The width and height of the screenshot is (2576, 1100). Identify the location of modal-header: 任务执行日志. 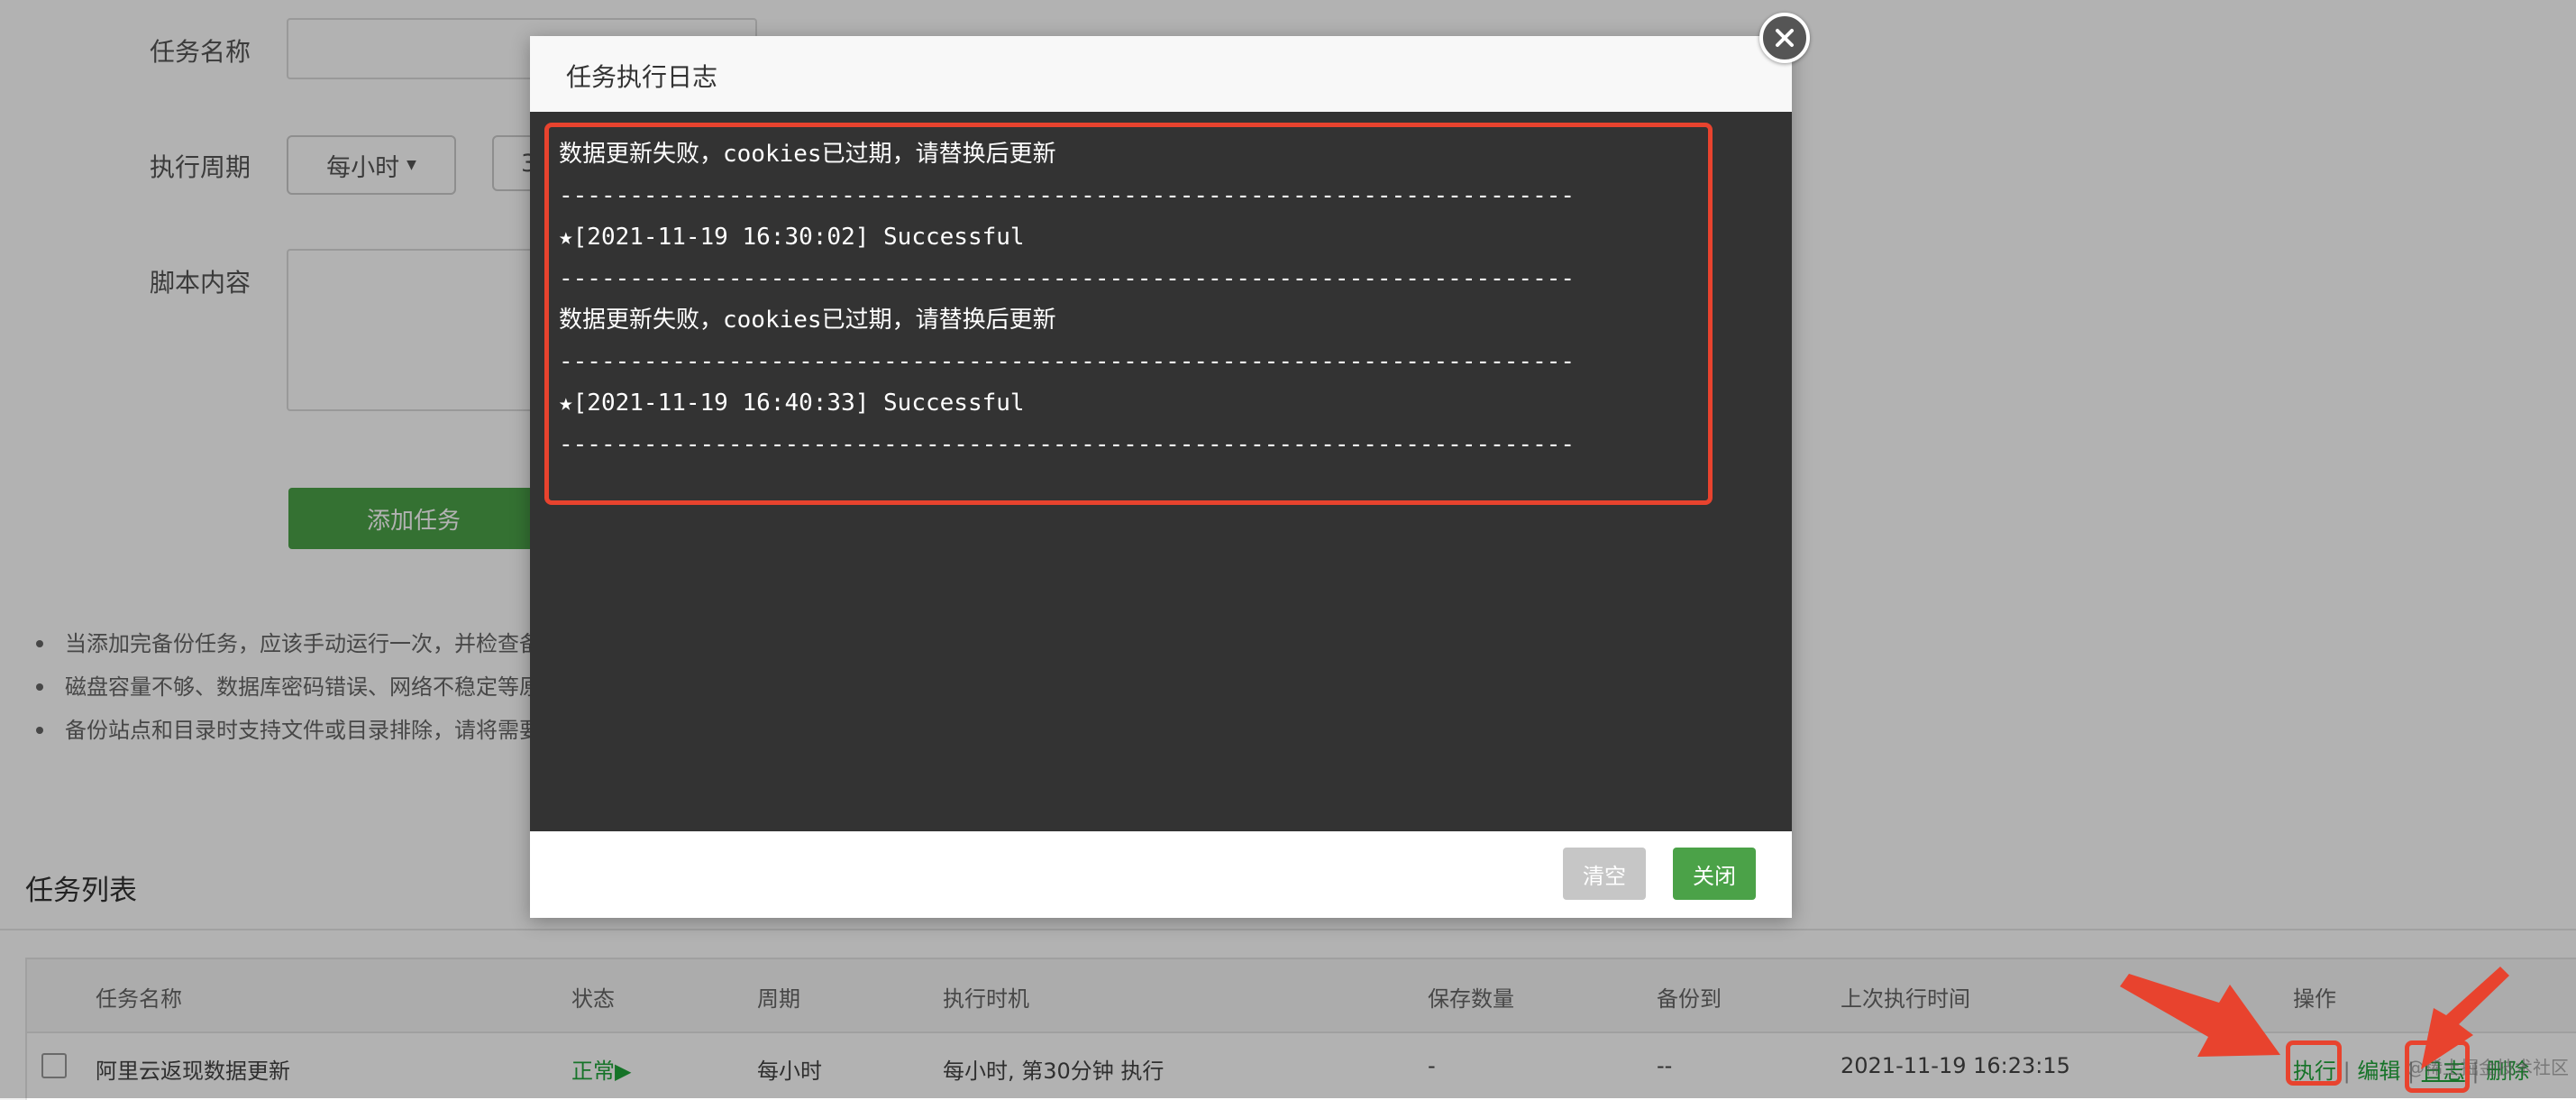
(1161, 74).